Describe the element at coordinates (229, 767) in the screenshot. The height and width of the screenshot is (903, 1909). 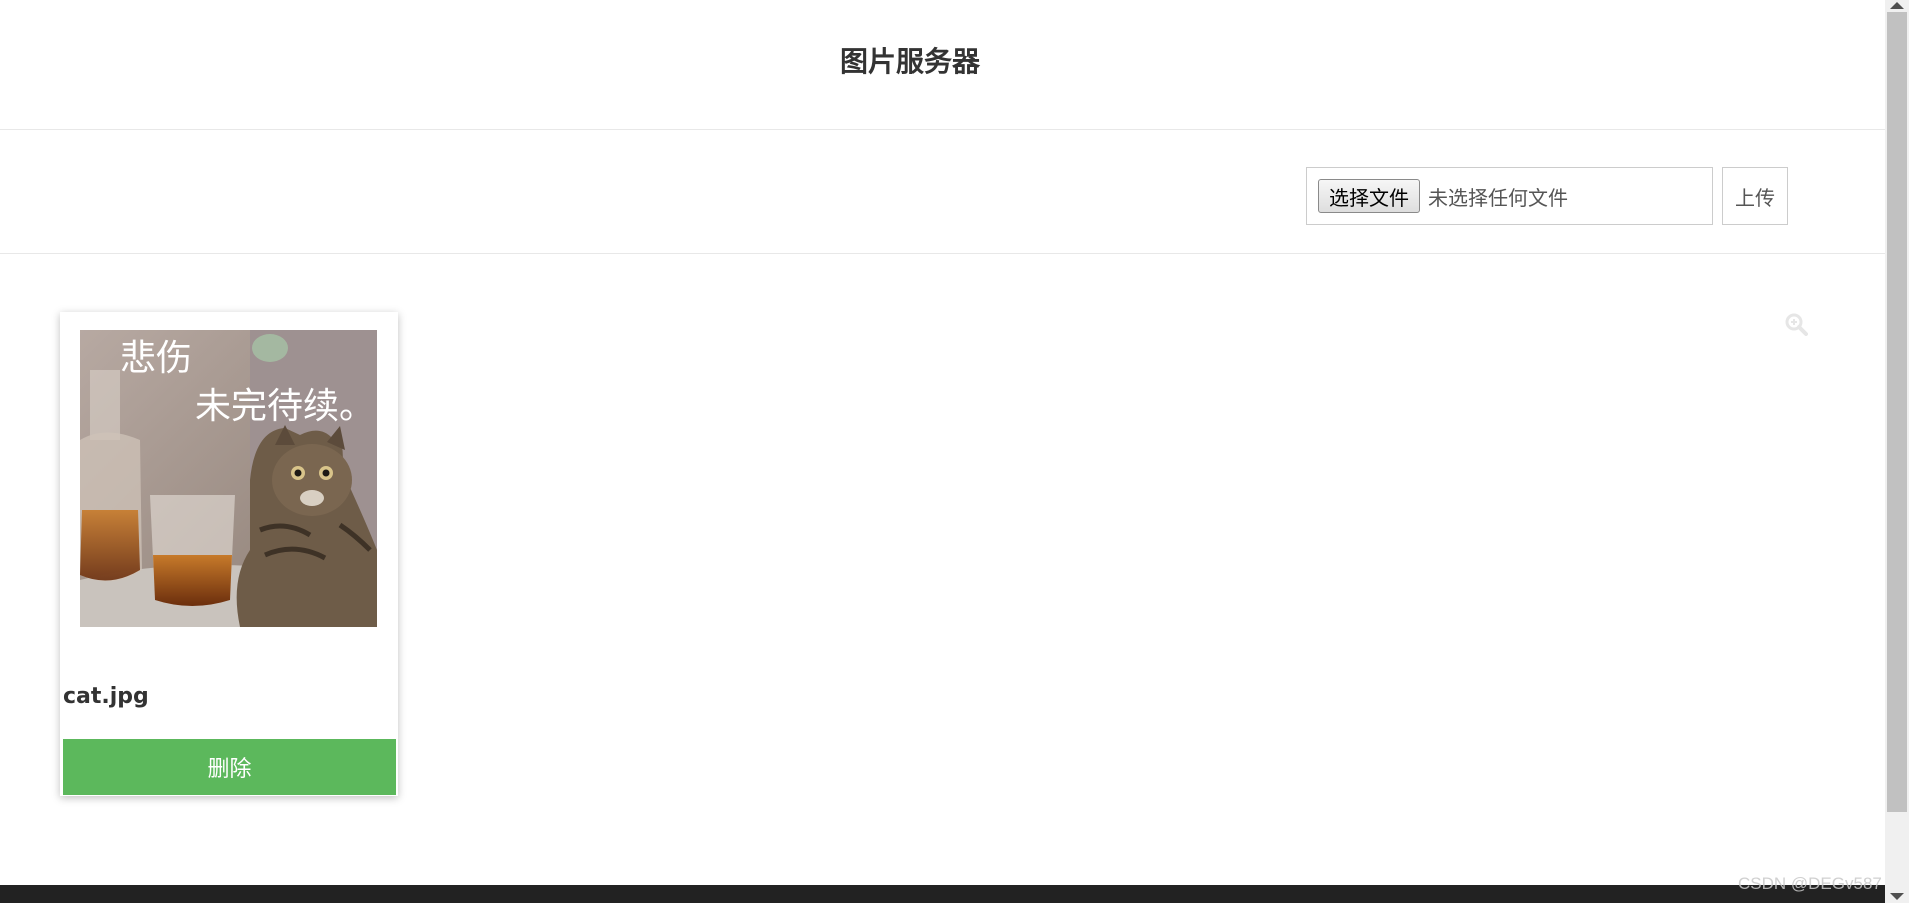
I see `delete-button: 删除` at that location.